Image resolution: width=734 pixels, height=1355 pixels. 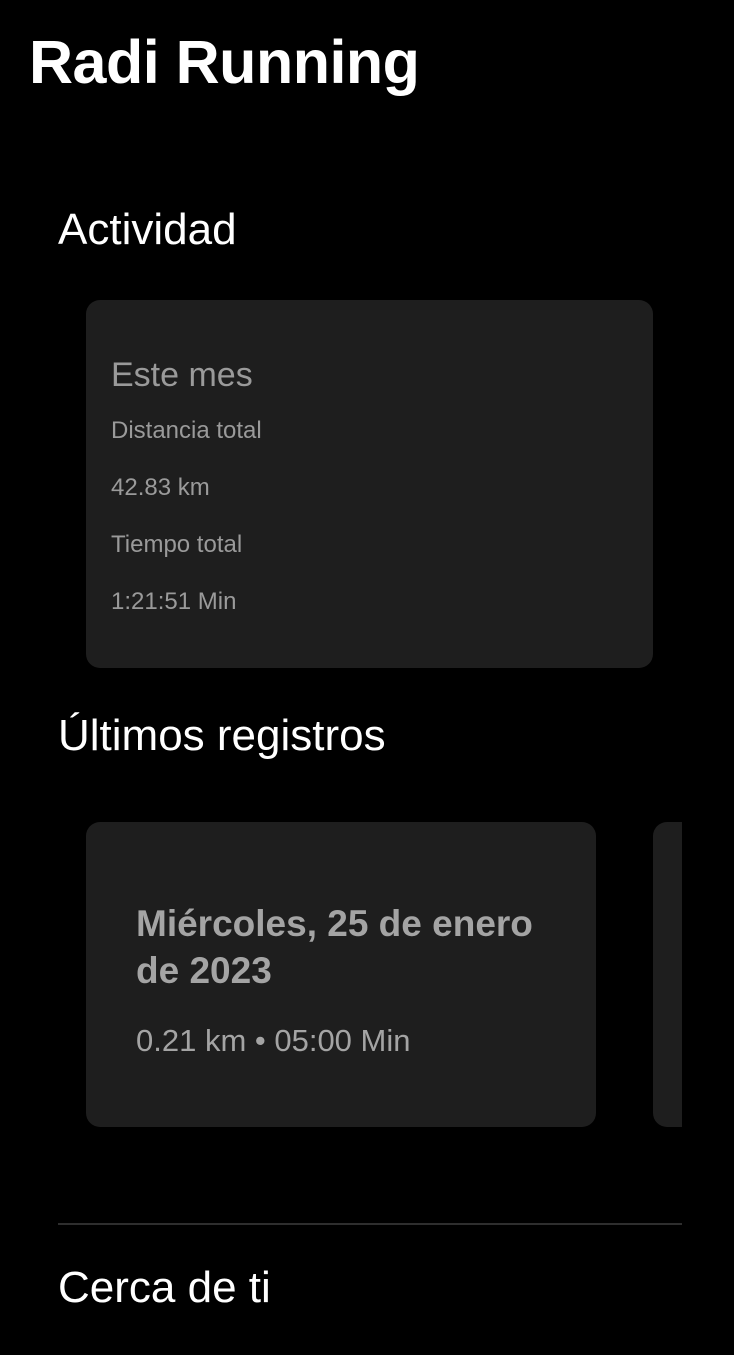 What do you see at coordinates (160, 487) in the screenshot?
I see `total-distance-value: 42.83 km` at bounding box center [160, 487].